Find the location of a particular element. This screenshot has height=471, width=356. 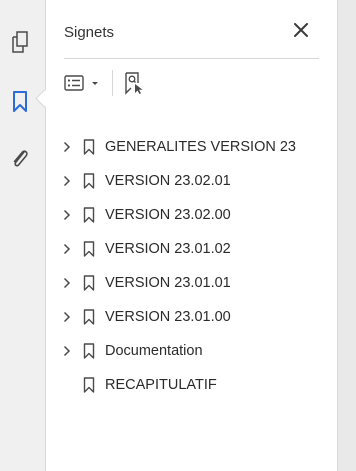

bookmark-item: VERSION 23.01.00 is located at coordinates (200, 317).